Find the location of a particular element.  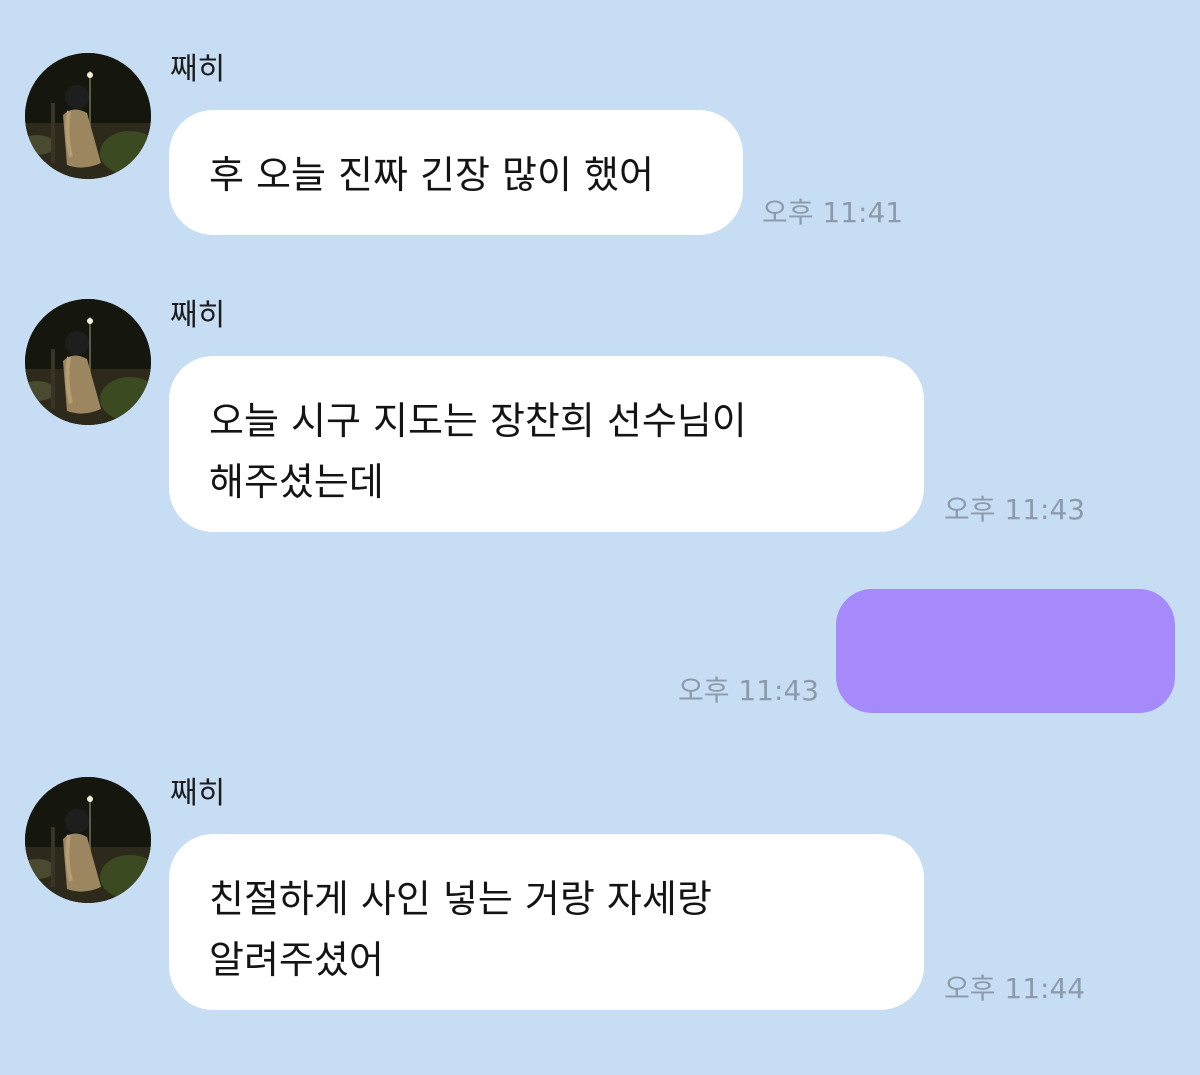

message-timestamp: 오후 11:41 is located at coordinates (833, 212).